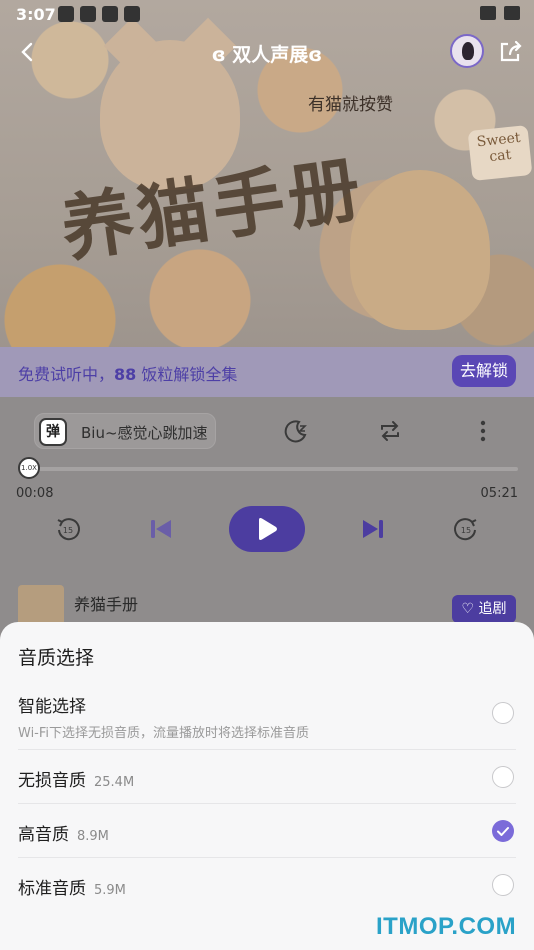 Image resolution: width=534 pixels, height=950 pixels. Describe the element at coordinates (373, 529) in the screenshot. I see `next-episode-icon` at that location.